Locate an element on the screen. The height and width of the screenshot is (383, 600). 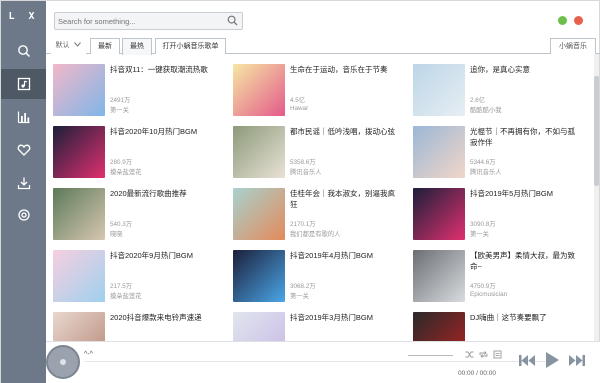
playlist-card: 【欧美男声】柔情大叔，最为致命~ 4750.9万 Epicmusician is located at coordinates (496, 271).